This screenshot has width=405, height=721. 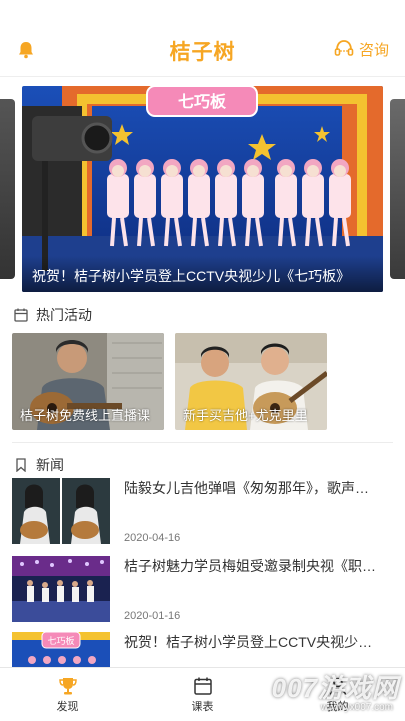 I want to click on nav-item-mine: 我的, so click(x=337, y=694).